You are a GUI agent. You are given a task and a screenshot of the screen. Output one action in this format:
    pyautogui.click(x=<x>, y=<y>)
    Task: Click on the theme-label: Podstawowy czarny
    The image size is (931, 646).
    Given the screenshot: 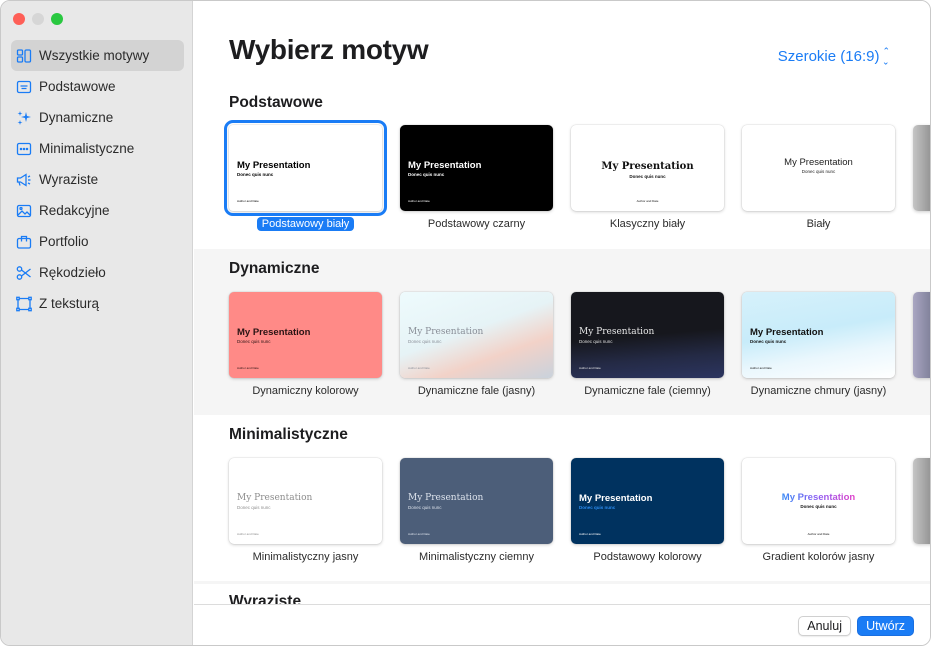 What is the action you would take?
    pyautogui.click(x=476, y=224)
    